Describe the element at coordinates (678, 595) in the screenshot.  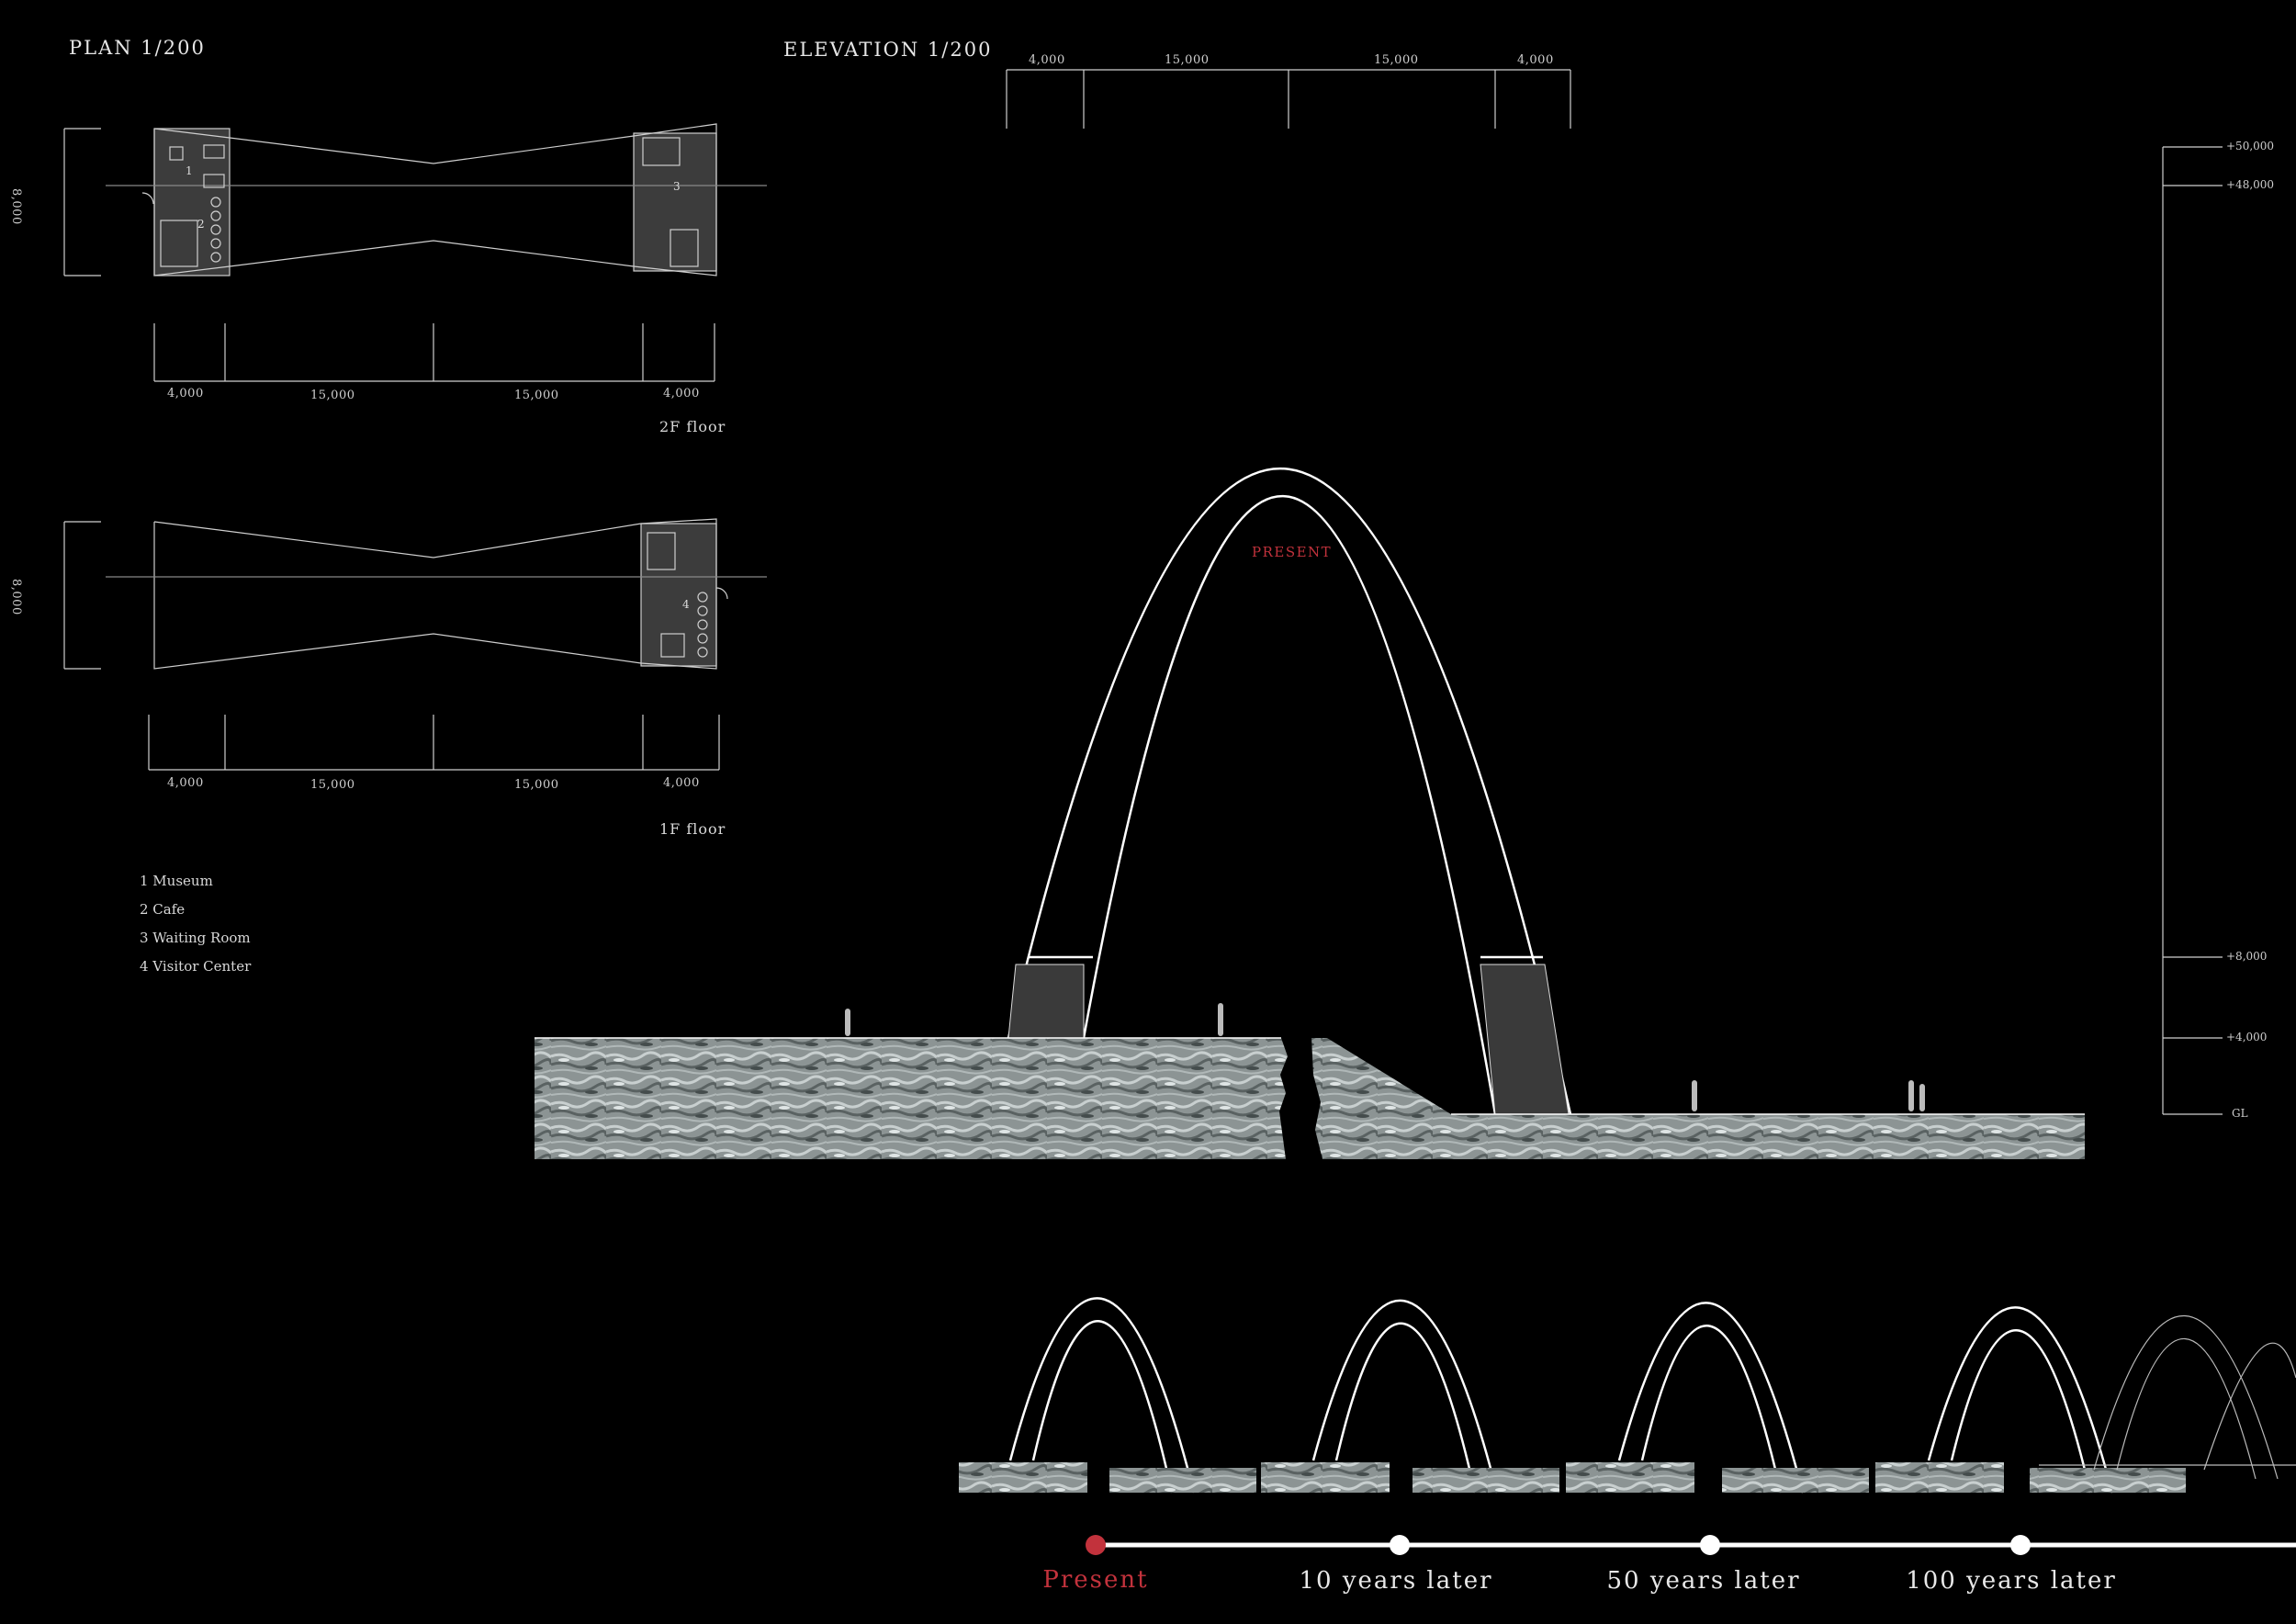
I see `plan-1f-room-right` at that location.